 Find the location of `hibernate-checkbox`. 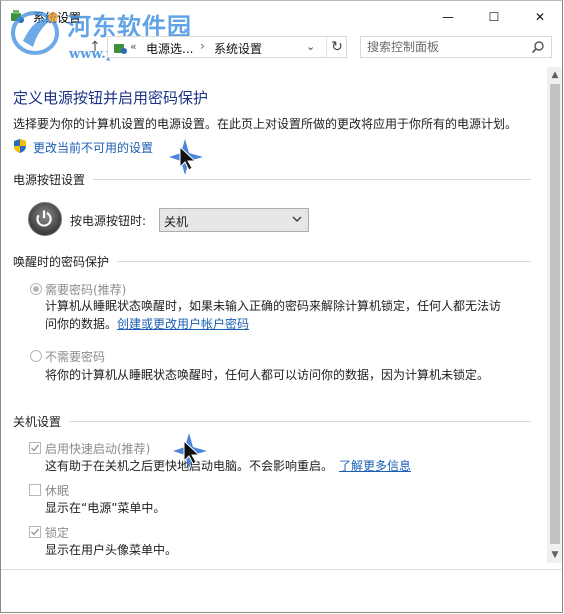

hibernate-checkbox is located at coordinates (35, 490).